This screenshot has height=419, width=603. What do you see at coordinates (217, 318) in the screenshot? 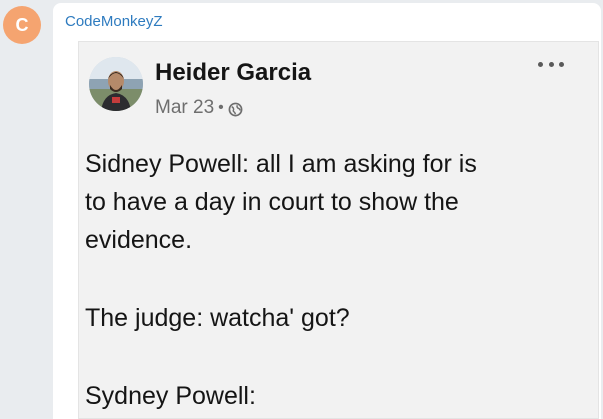
I see `post-text-line: The judge: watcha' got?` at bounding box center [217, 318].